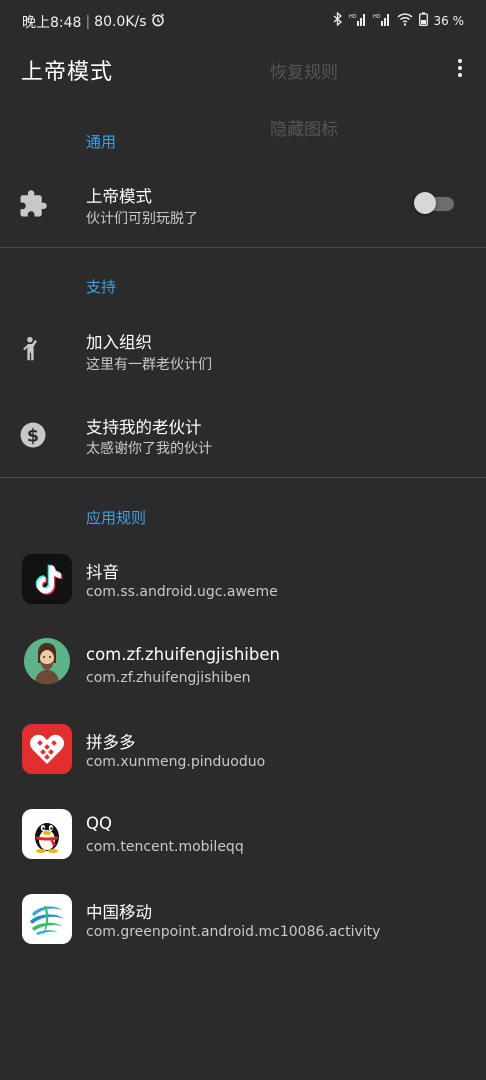 This screenshot has width=486, height=1080. What do you see at coordinates (243, 750) in the screenshot?
I see `app-rule-item: 拼多多 com.xunmeng.pinduoduo` at bounding box center [243, 750].